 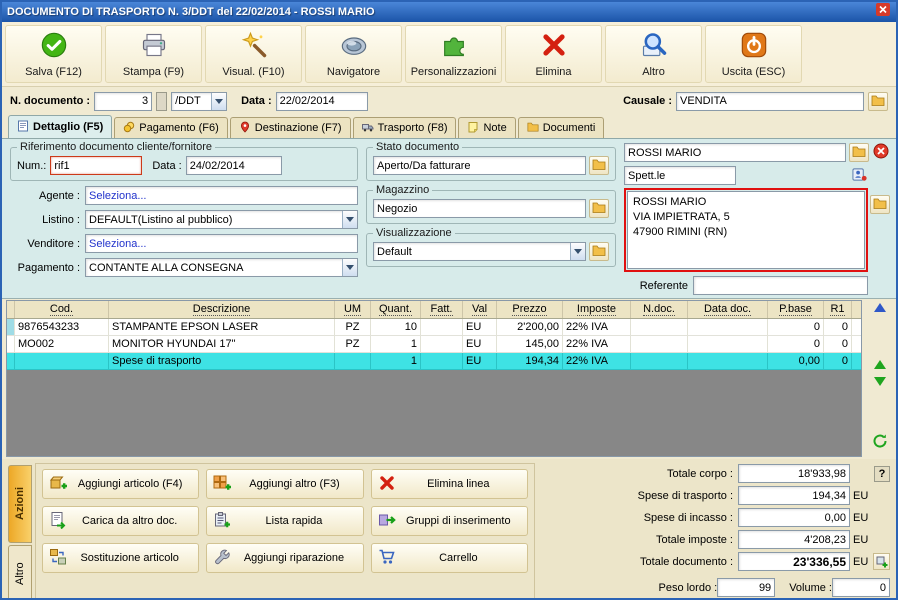 I want to click on tab-destinazione: Destinazione (F7), so click(x=290, y=127).